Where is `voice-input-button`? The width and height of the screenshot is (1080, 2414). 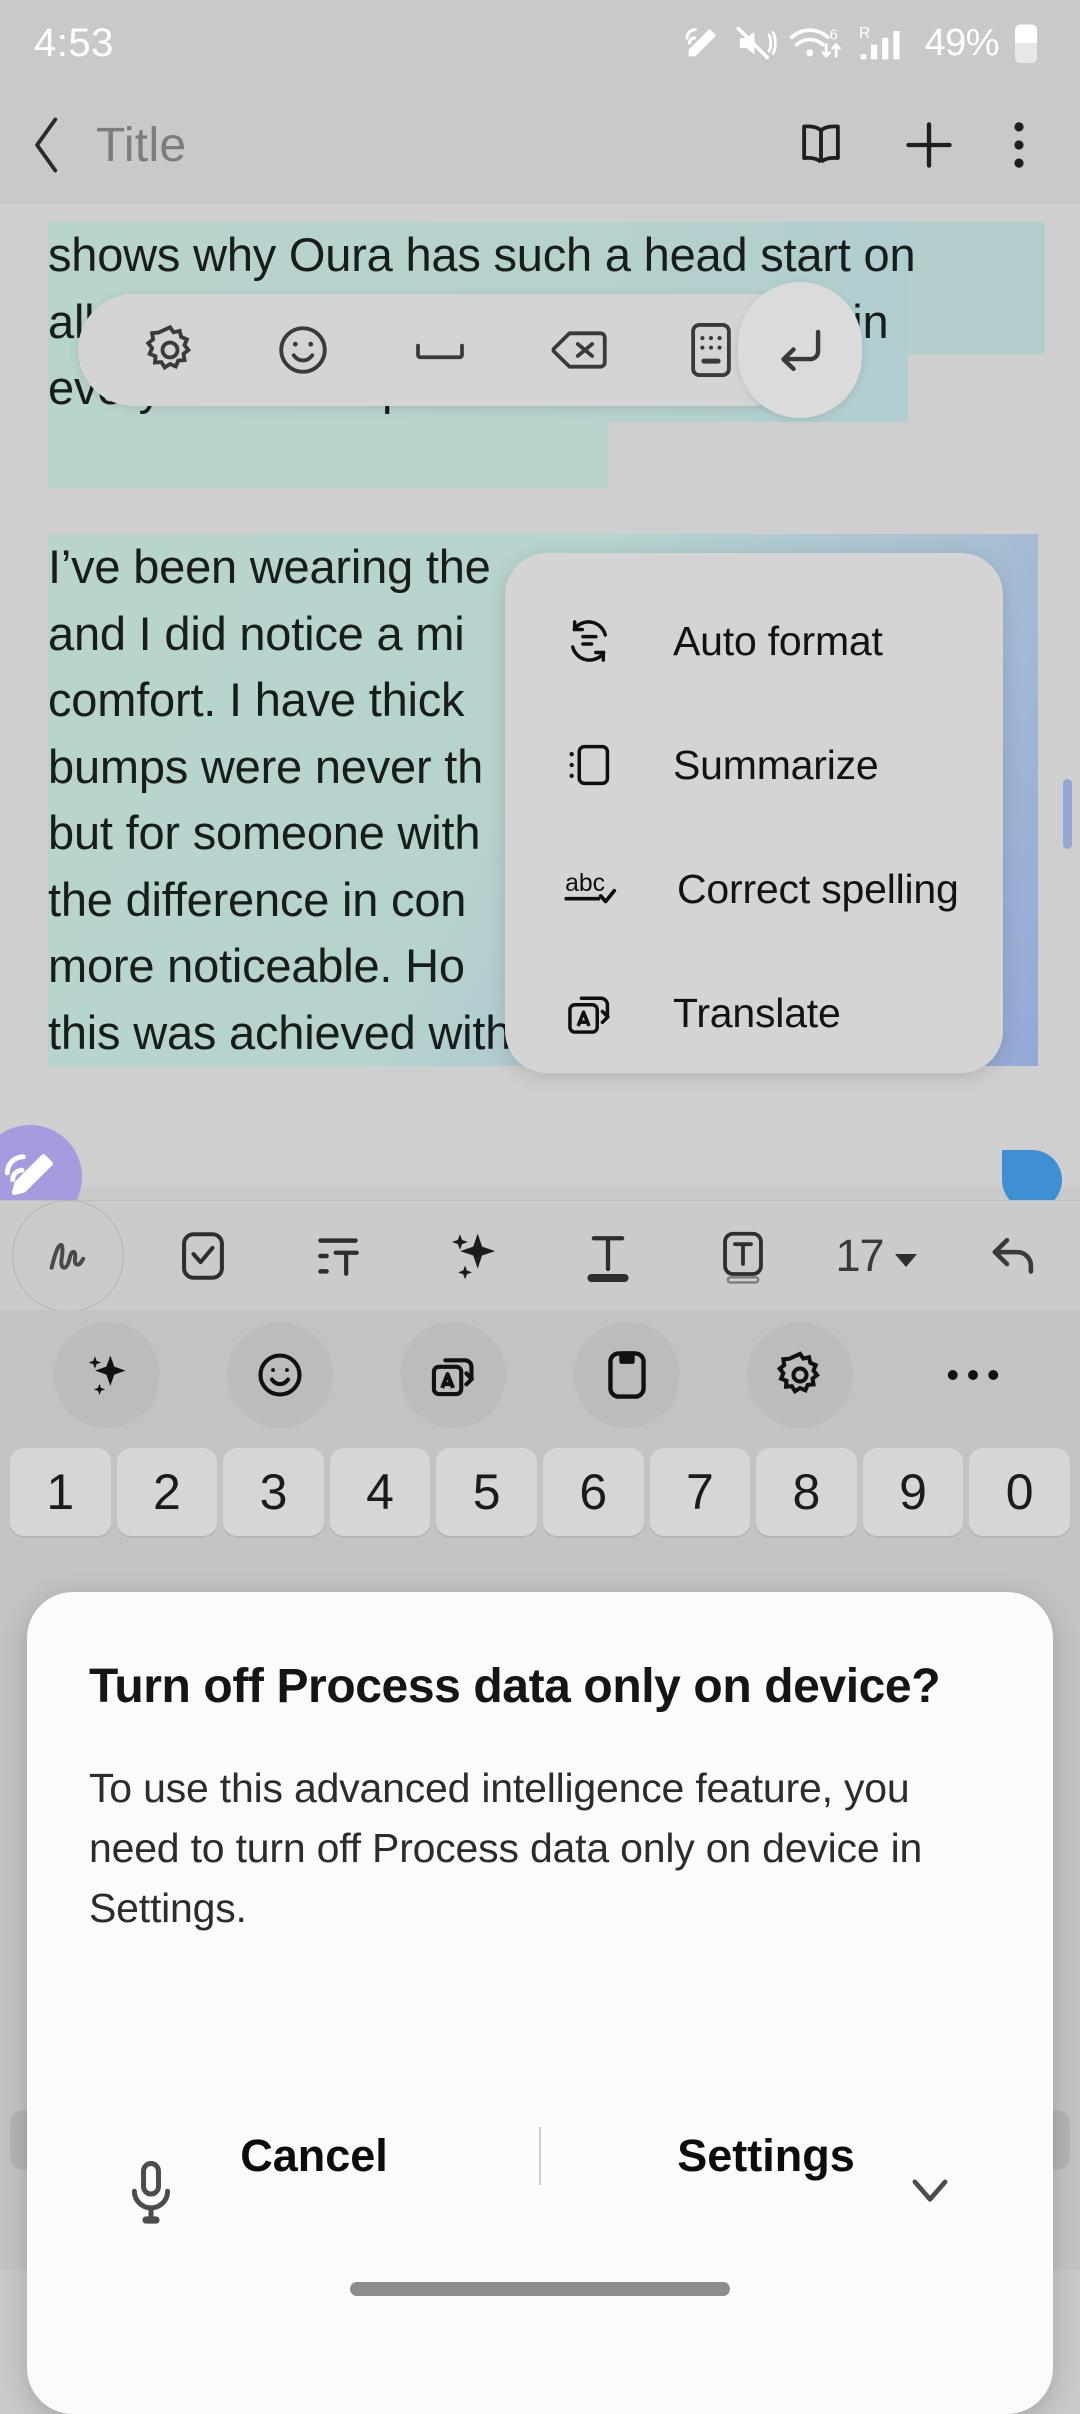 voice-input-button is located at coordinates (151, 2196).